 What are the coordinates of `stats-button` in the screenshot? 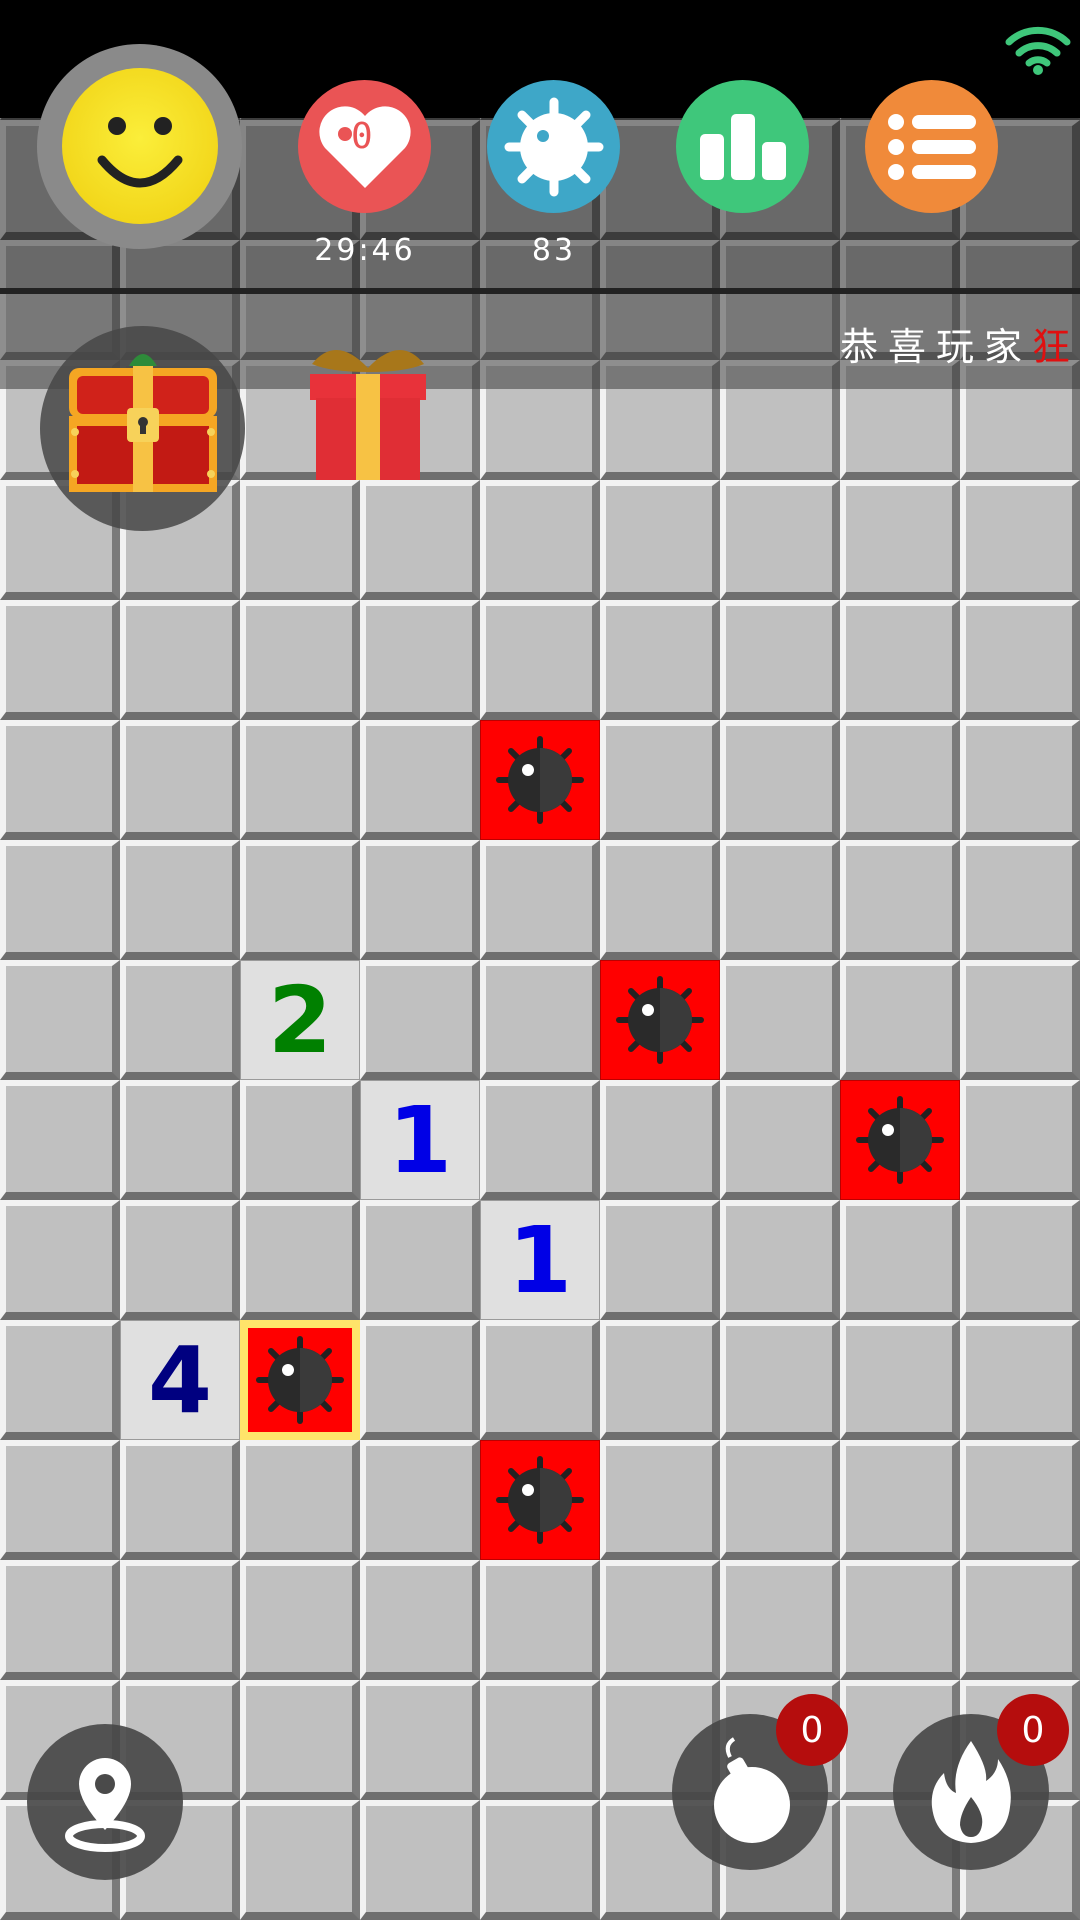 It's located at (742, 146).